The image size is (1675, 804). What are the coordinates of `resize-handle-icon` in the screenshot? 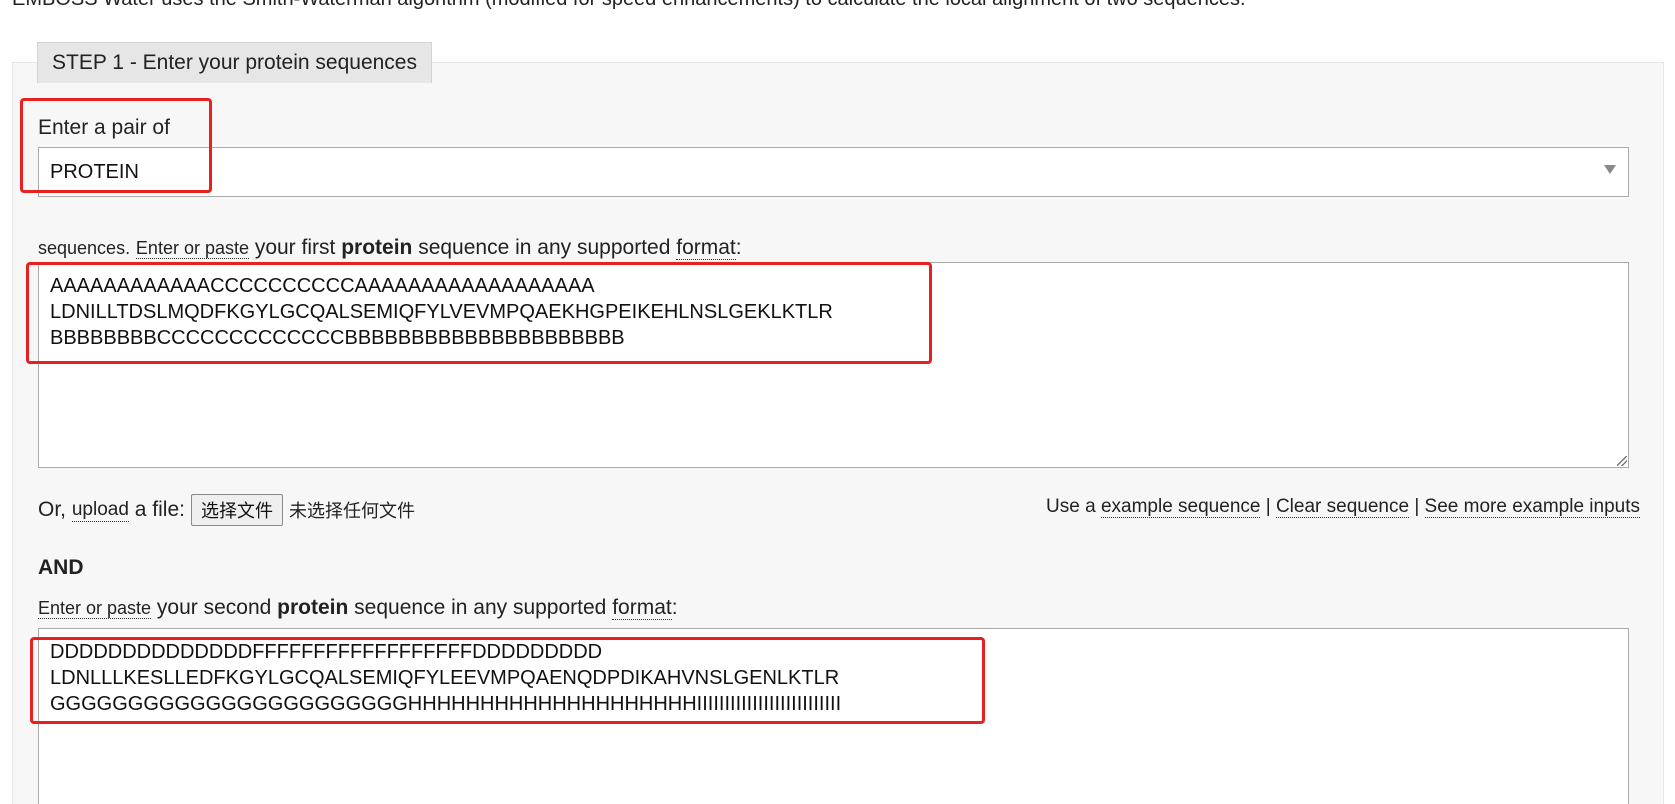 It's located at (1622, 461).